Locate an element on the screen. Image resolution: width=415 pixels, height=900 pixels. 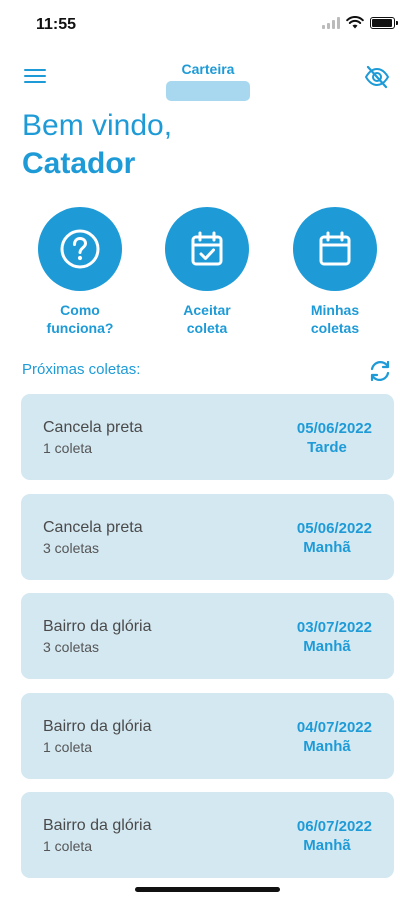
status-time: 11:55 is located at coordinates (56, 24).